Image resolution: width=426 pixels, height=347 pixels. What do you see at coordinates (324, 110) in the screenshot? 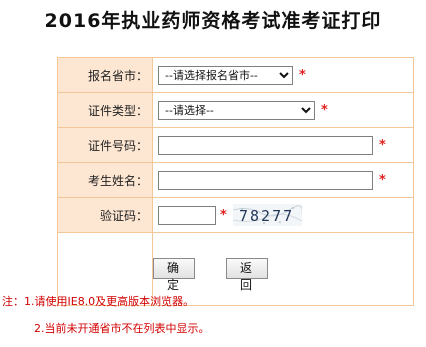
I see `cert-type-required-mark: *` at bounding box center [324, 110].